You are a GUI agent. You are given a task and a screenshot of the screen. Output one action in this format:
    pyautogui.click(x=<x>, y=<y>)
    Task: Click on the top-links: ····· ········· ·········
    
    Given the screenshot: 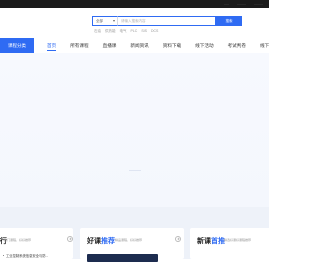 What is the action you would take?
    pyautogui.click(x=243, y=4)
    